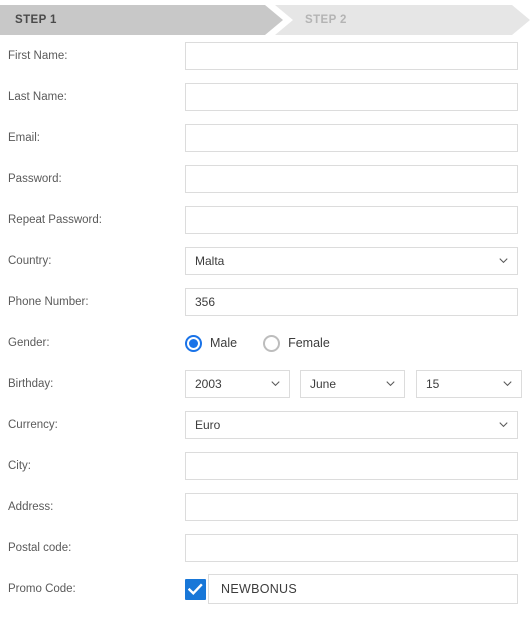 Image resolution: width=530 pixels, height=628 pixels. I want to click on email-input, so click(351, 138).